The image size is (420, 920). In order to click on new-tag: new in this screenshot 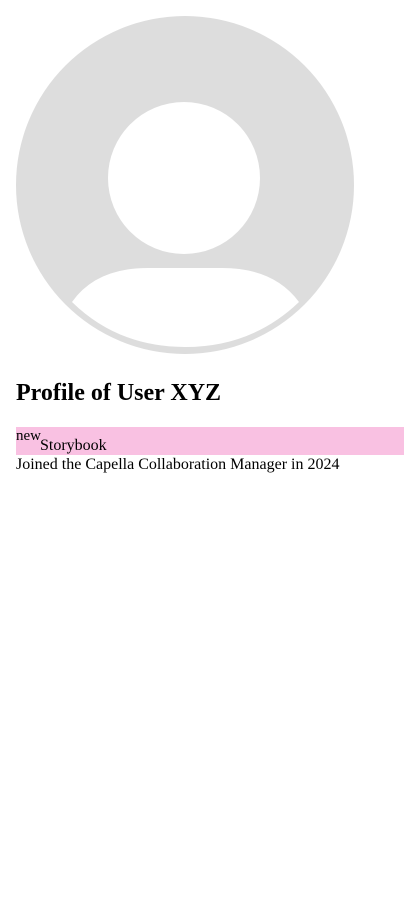, I will do `click(28, 436)`.